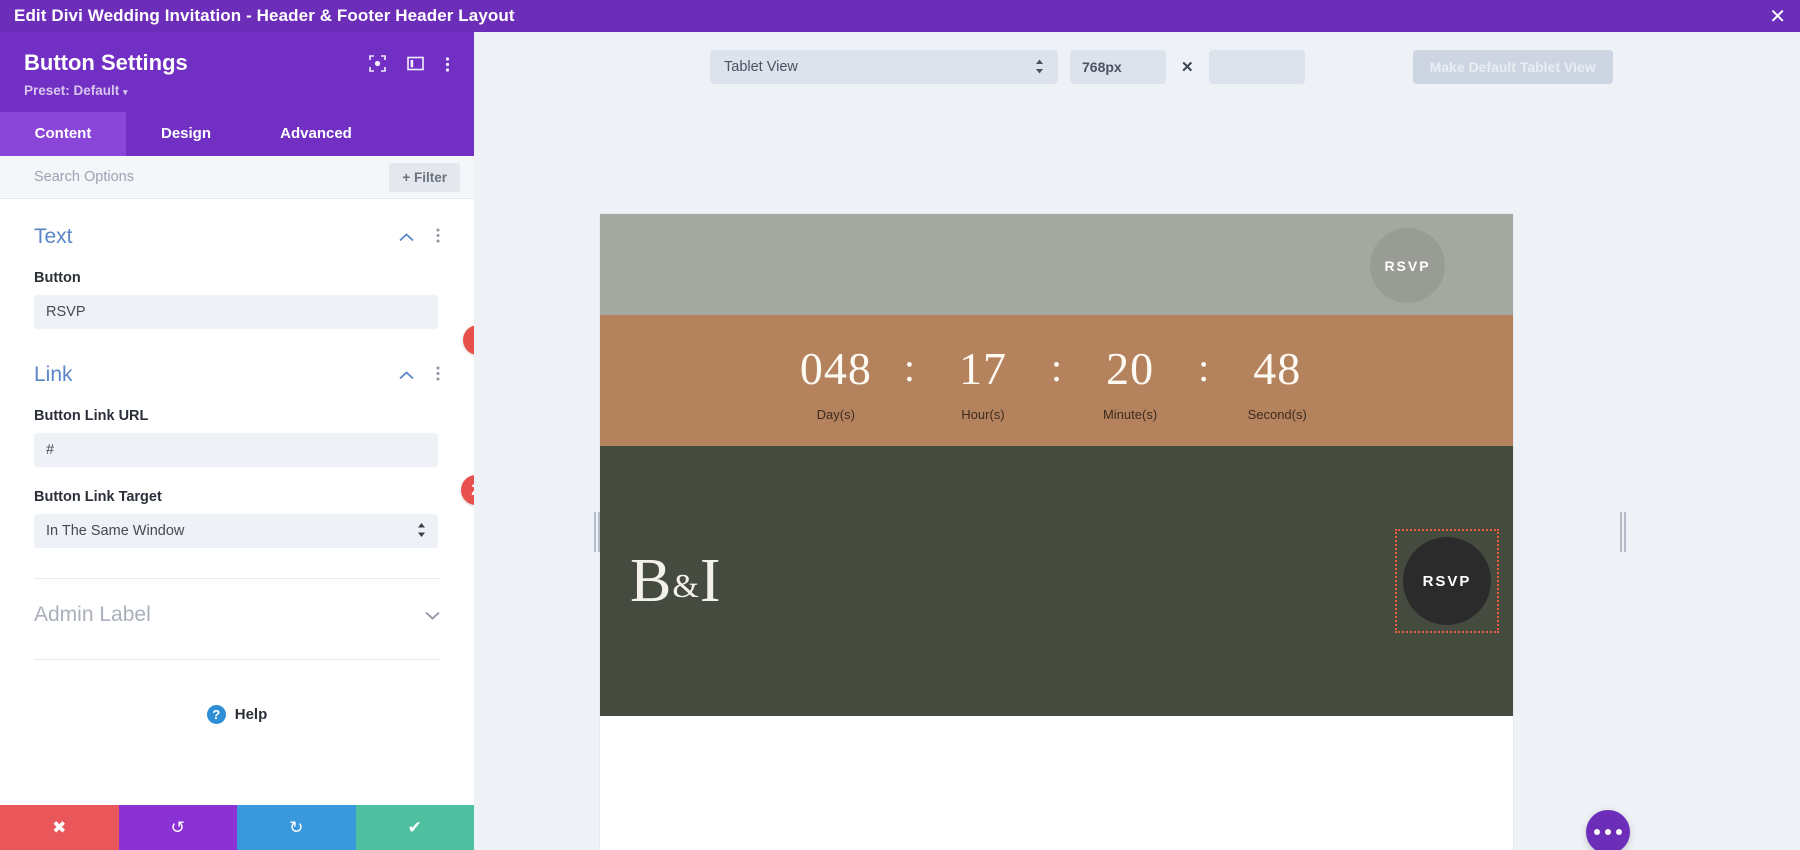  I want to click on preset-label: Preset: Default, so click(72, 90).